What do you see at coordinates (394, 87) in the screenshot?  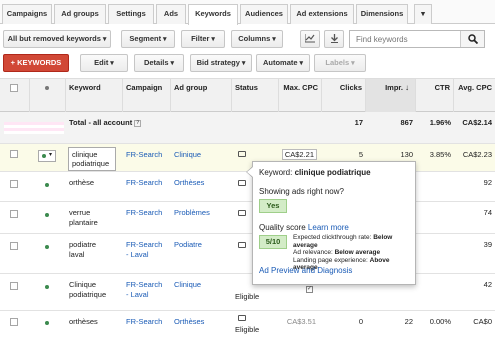 I see `header-impr-label: Impr.` at bounding box center [394, 87].